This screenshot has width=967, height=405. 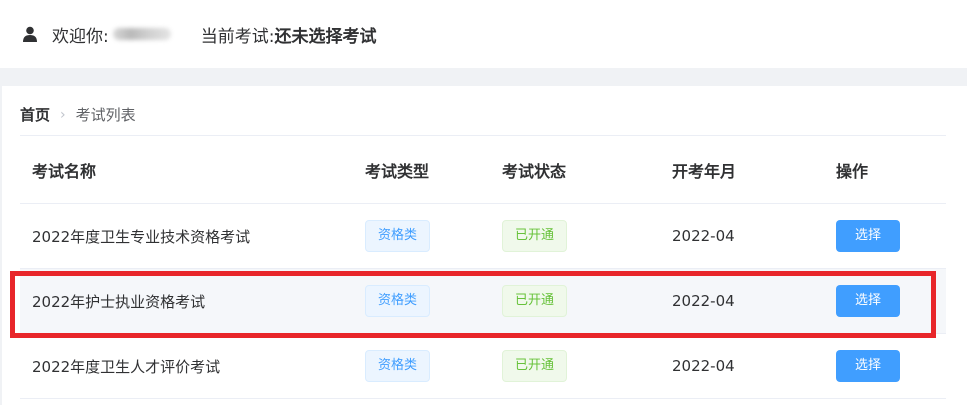 I want to click on column-header-status: 考试状态, so click(x=534, y=171).